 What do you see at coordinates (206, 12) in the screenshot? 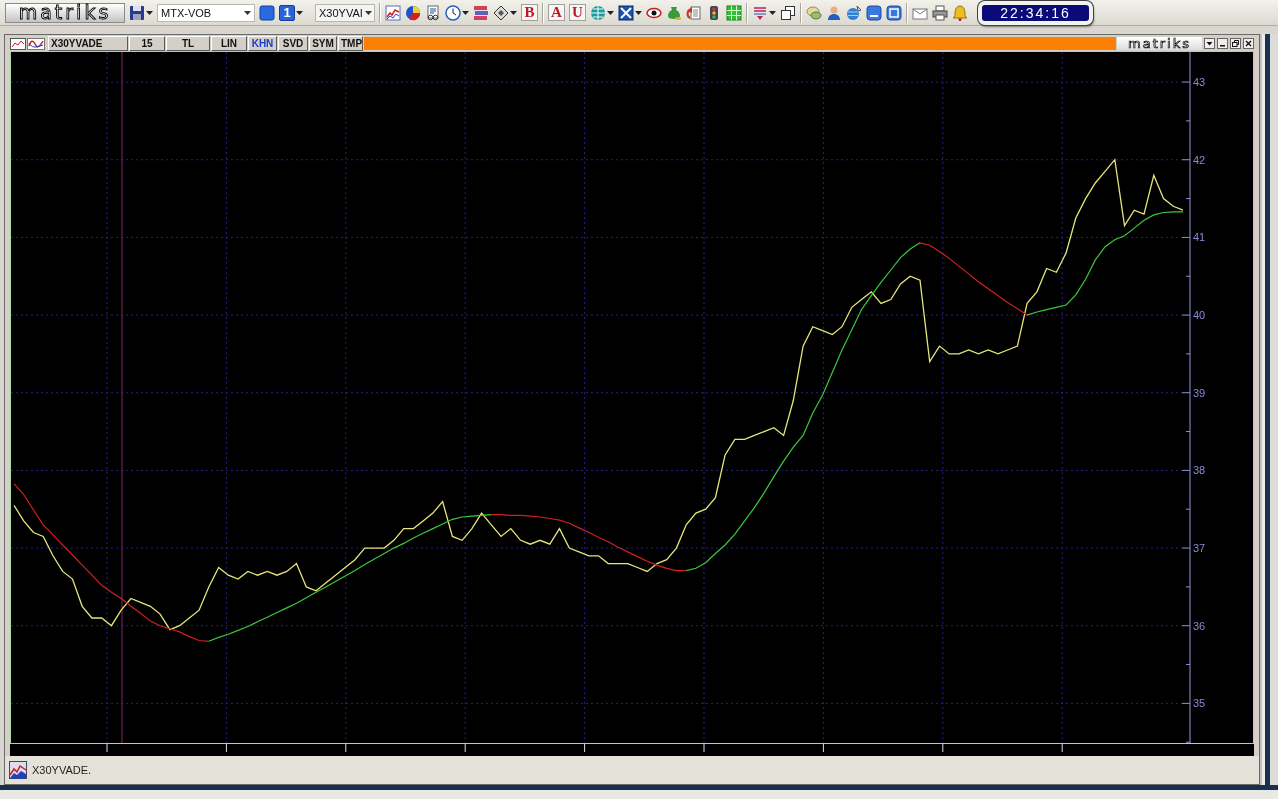
I see `account-dropdown: MTX-VOB` at bounding box center [206, 12].